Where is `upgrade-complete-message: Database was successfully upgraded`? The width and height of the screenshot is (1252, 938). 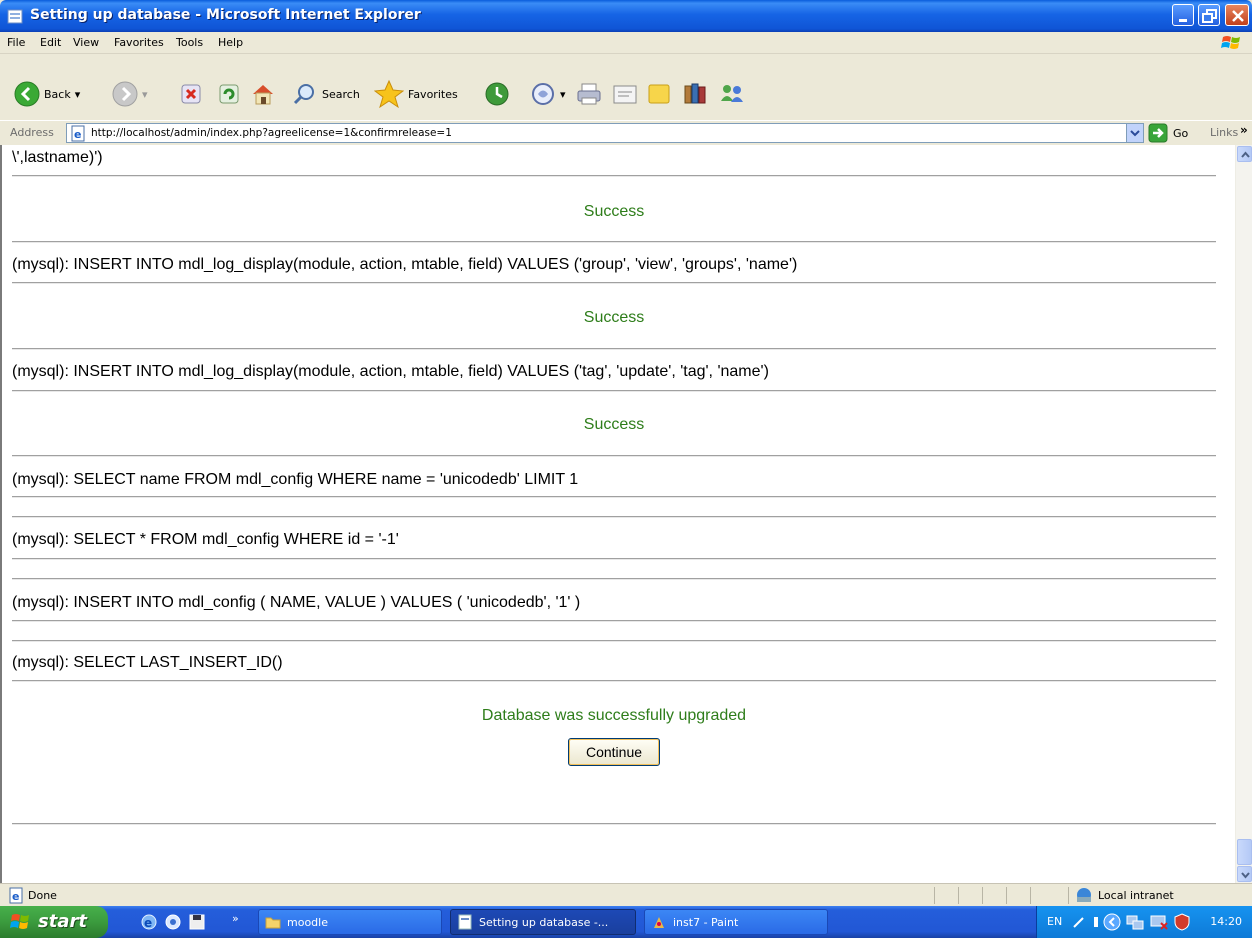
upgrade-complete-message: Database was successfully upgraded is located at coordinates (614, 715).